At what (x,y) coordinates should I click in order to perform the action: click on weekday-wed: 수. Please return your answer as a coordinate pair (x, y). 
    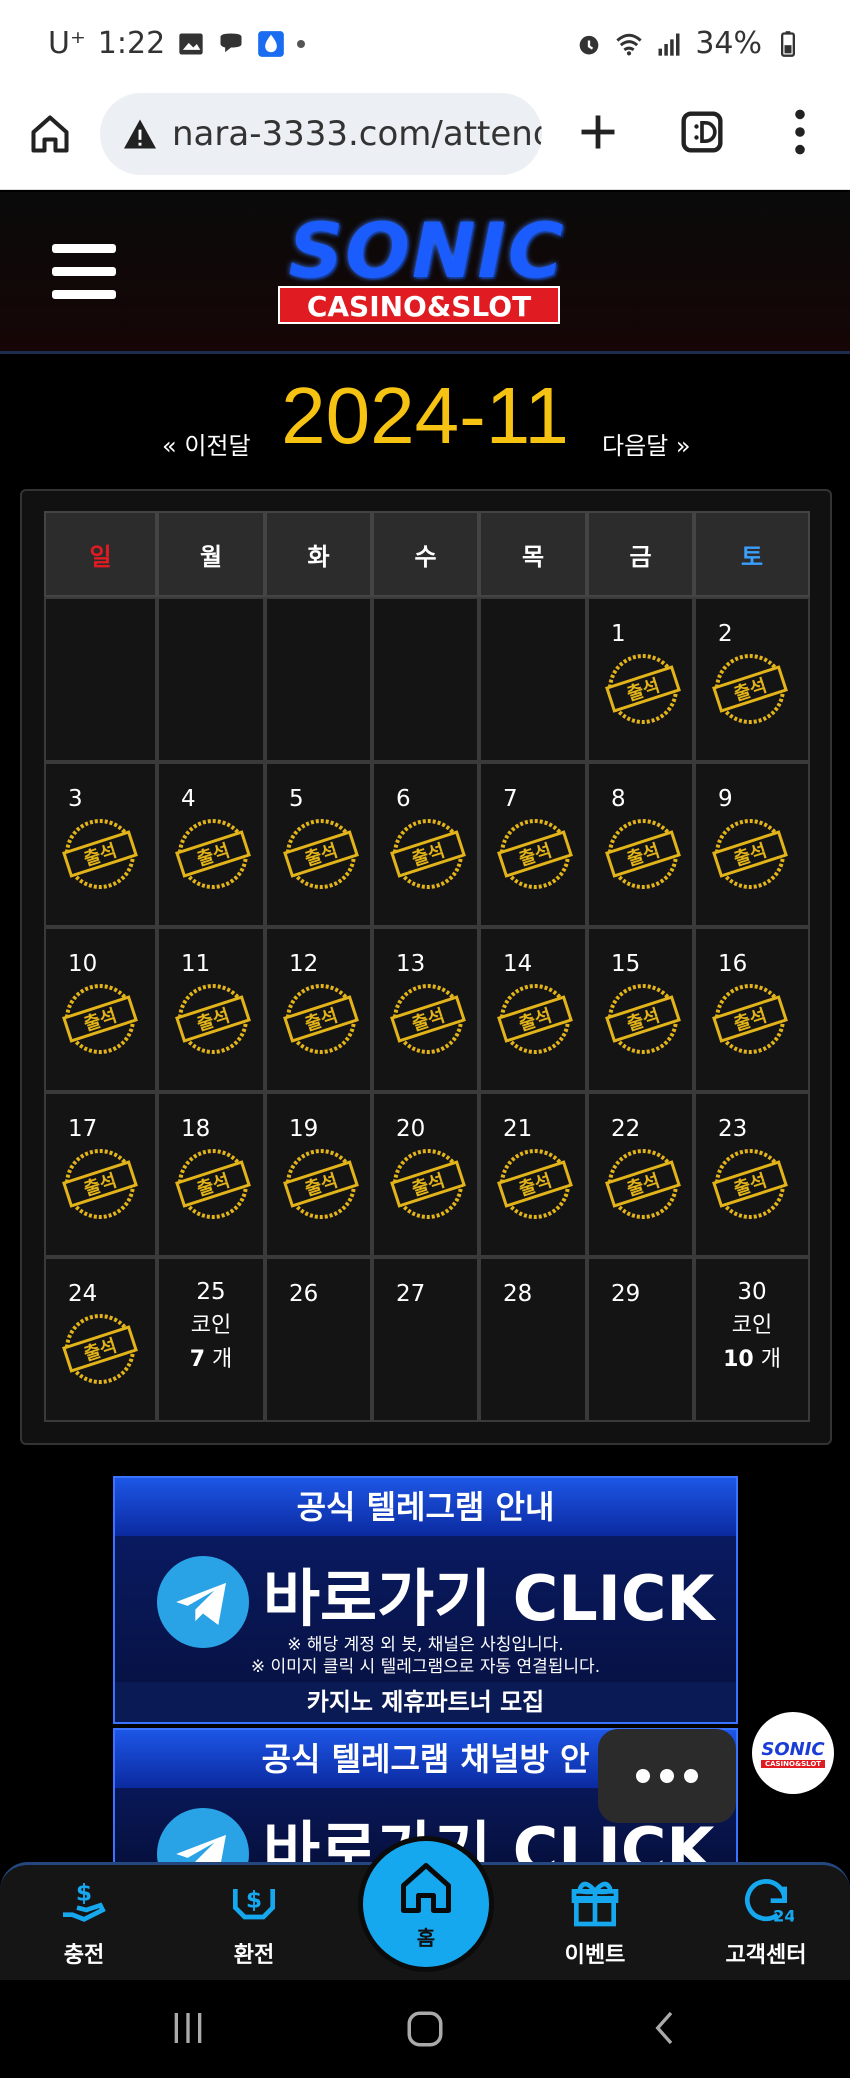
    Looking at the image, I should click on (425, 554).